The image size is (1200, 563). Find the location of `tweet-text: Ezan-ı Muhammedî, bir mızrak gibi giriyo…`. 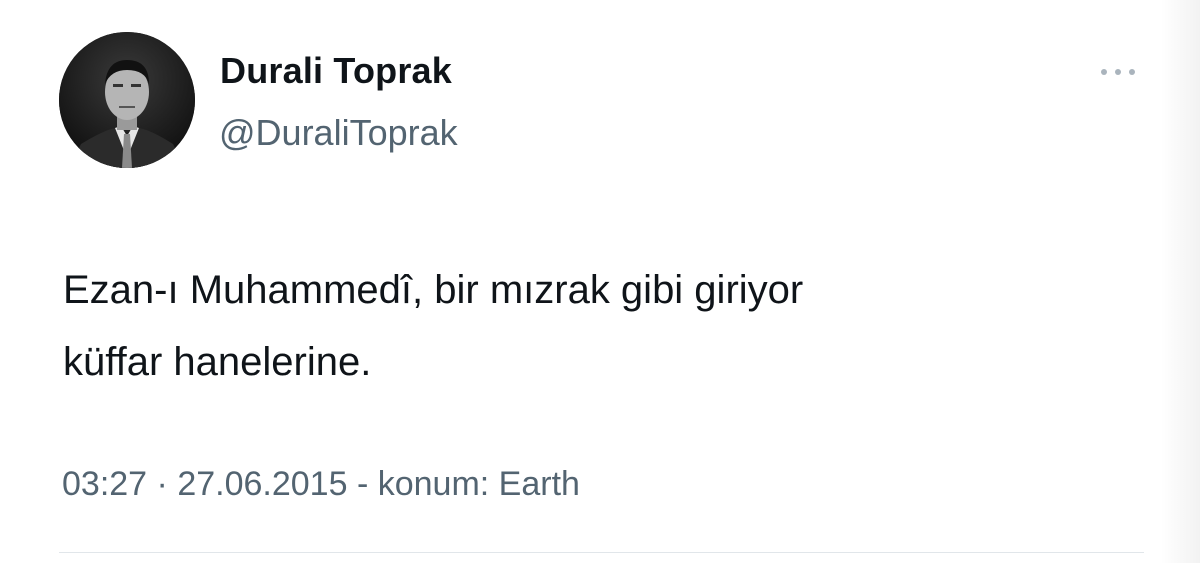

tweet-text: Ezan-ı Muhammedî, bir mızrak gibi giriyo… is located at coordinates (433, 326).